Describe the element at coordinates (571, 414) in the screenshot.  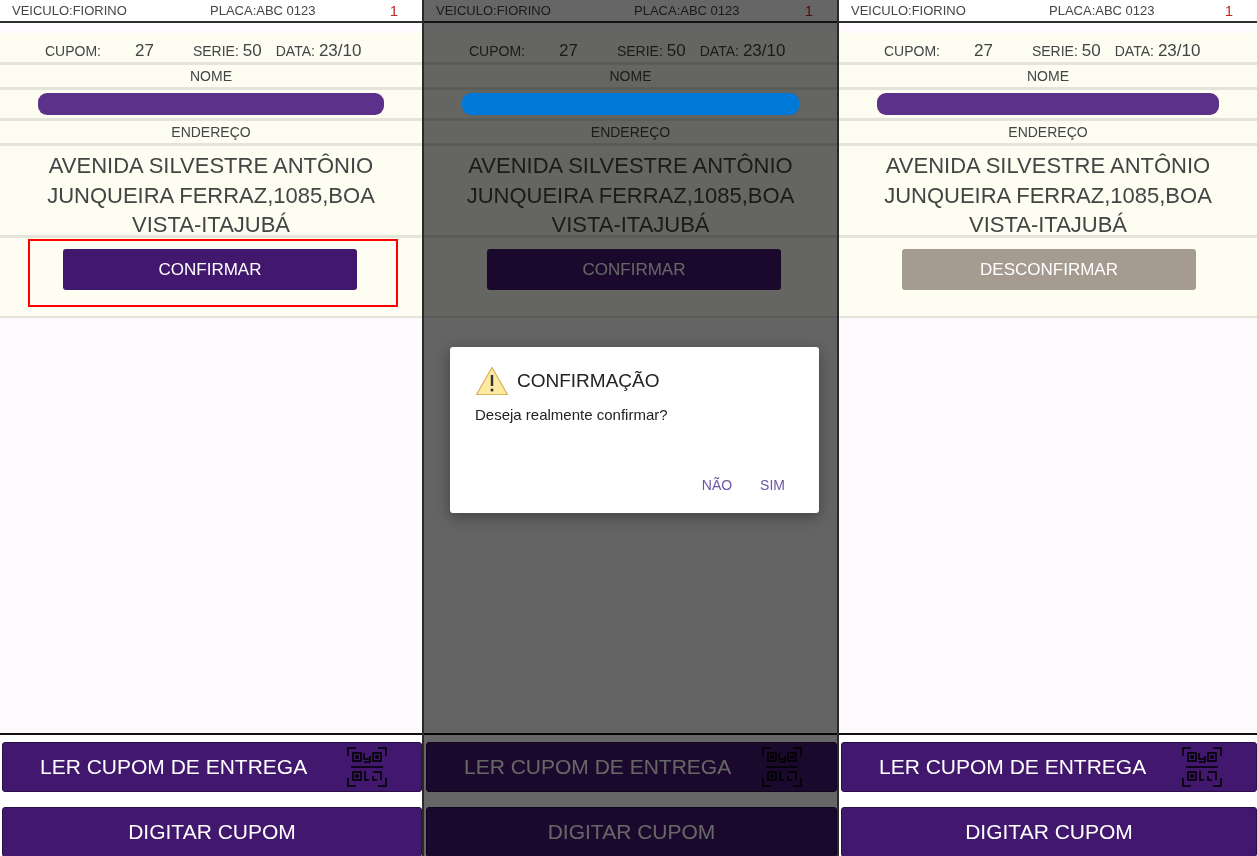
I see `dialog-message: Deseja realmente confirmar?` at that location.